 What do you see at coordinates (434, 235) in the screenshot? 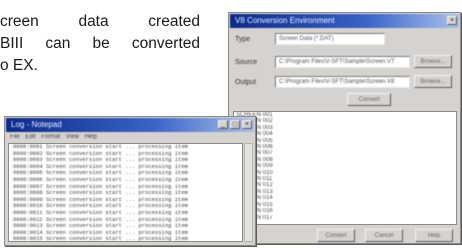
I see `help-button: Help` at bounding box center [434, 235].